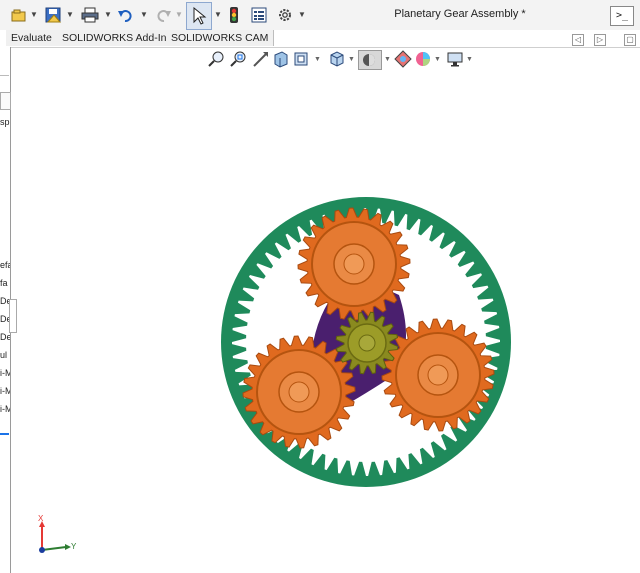 Image resolution: width=640 pixels, height=573 pixels. I want to click on scroll-indicator, so click(4, 434).